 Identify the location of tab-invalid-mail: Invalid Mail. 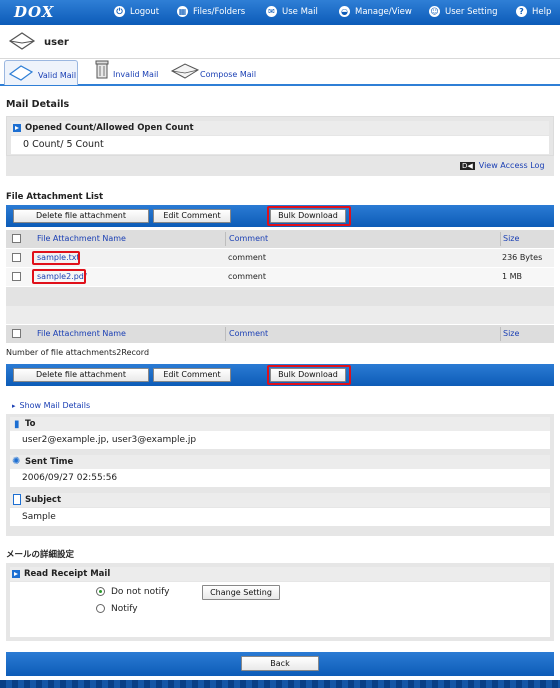
(128, 72).